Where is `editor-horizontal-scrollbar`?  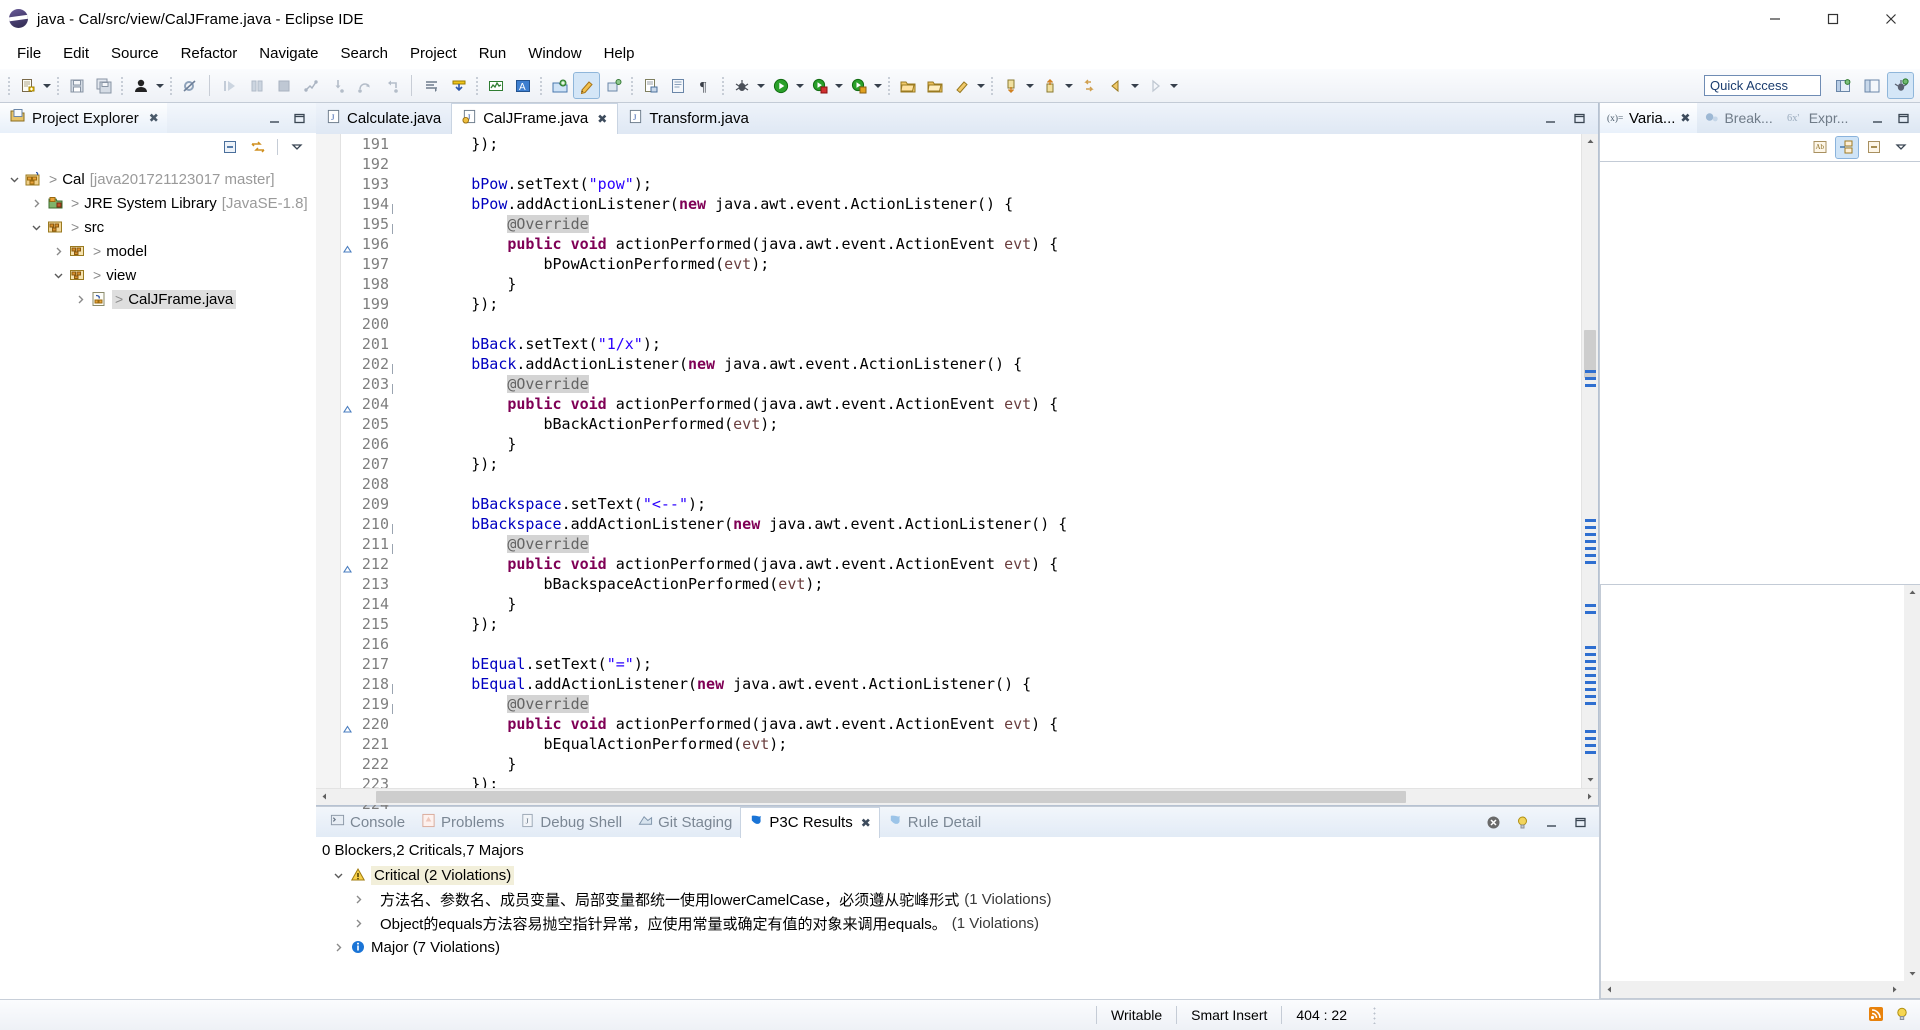
editor-horizontal-scrollbar is located at coordinates (957, 796).